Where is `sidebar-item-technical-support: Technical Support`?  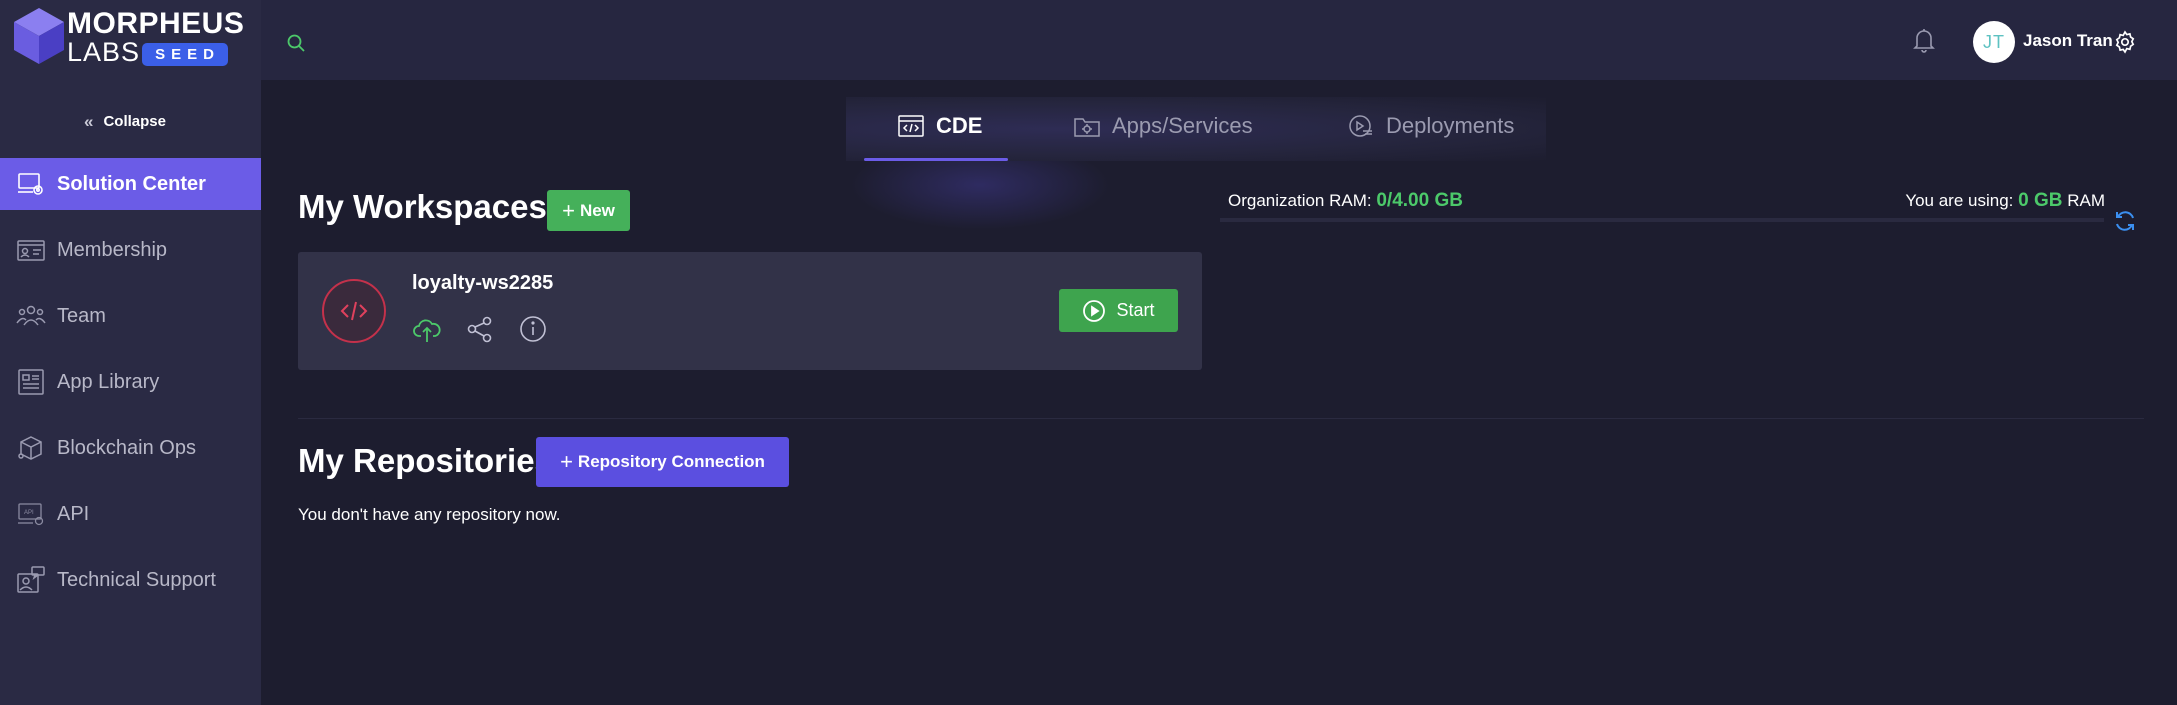
sidebar-item-technical-support: Technical Support is located at coordinates (130, 580).